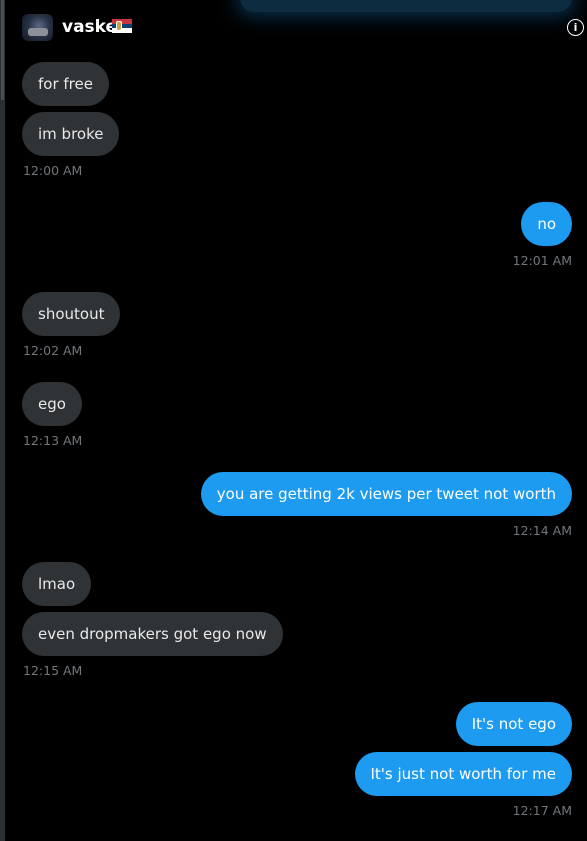 The image size is (587, 841). What do you see at coordinates (575, 27) in the screenshot?
I see `info-icon: i` at bounding box center [575, 27].